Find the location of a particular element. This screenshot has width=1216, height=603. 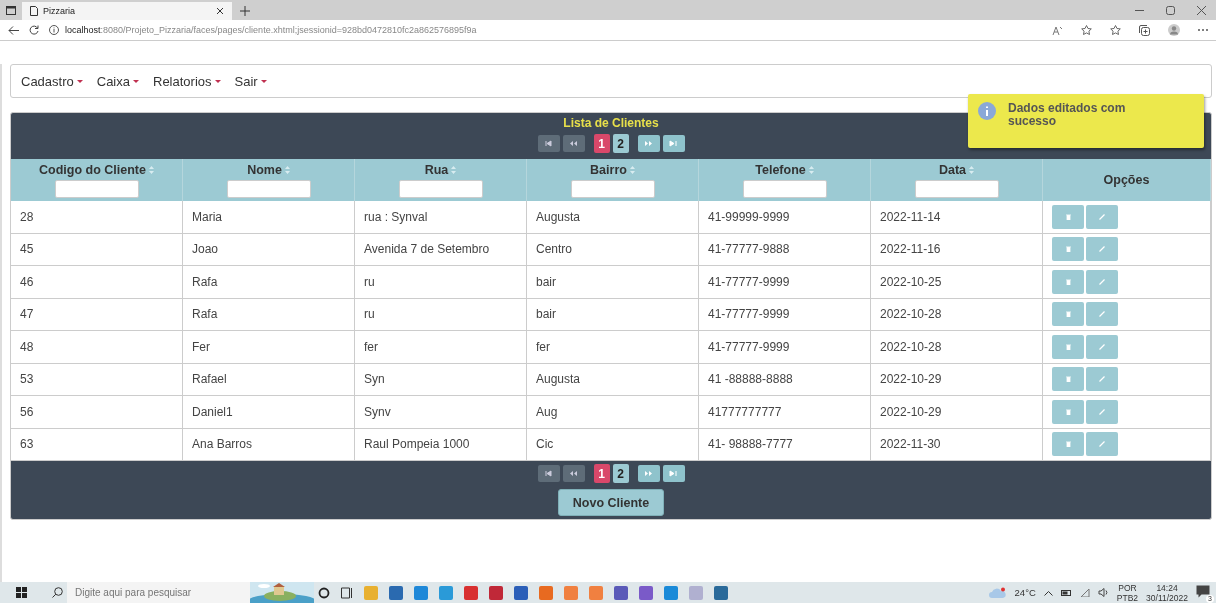

table-cell: 41-77777-9888 is located at coordinates (785, 249).